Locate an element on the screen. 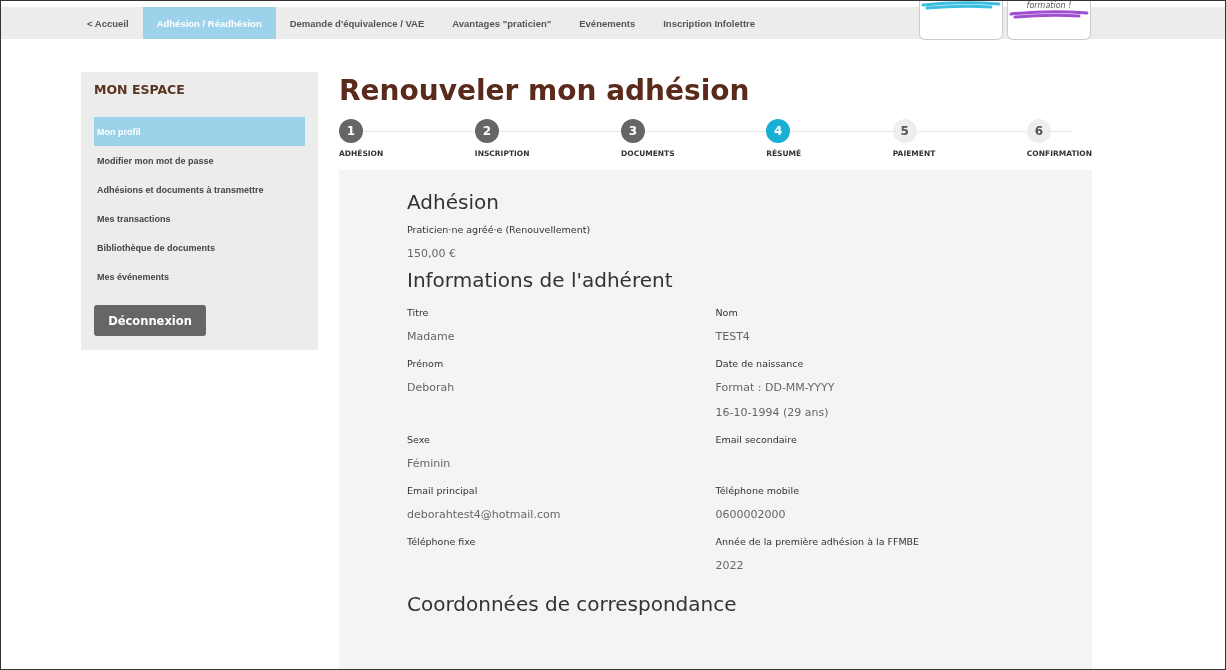 This screenshot has width=1226, height=670. nav-tab: Avantages "praticien" is located at coordinates (502, 23).